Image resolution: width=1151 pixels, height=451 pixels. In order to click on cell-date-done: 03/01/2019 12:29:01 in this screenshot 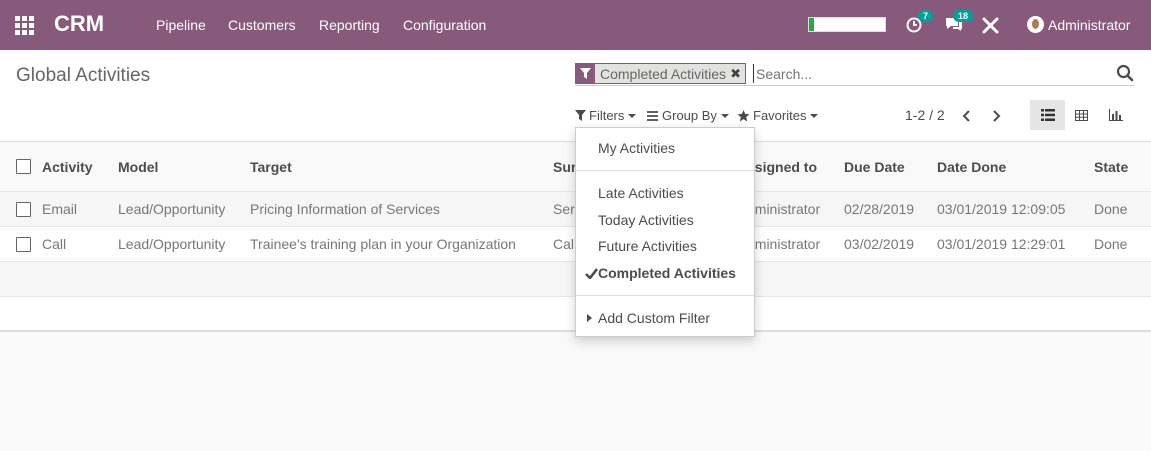, I will do `click(1001, 244)`.